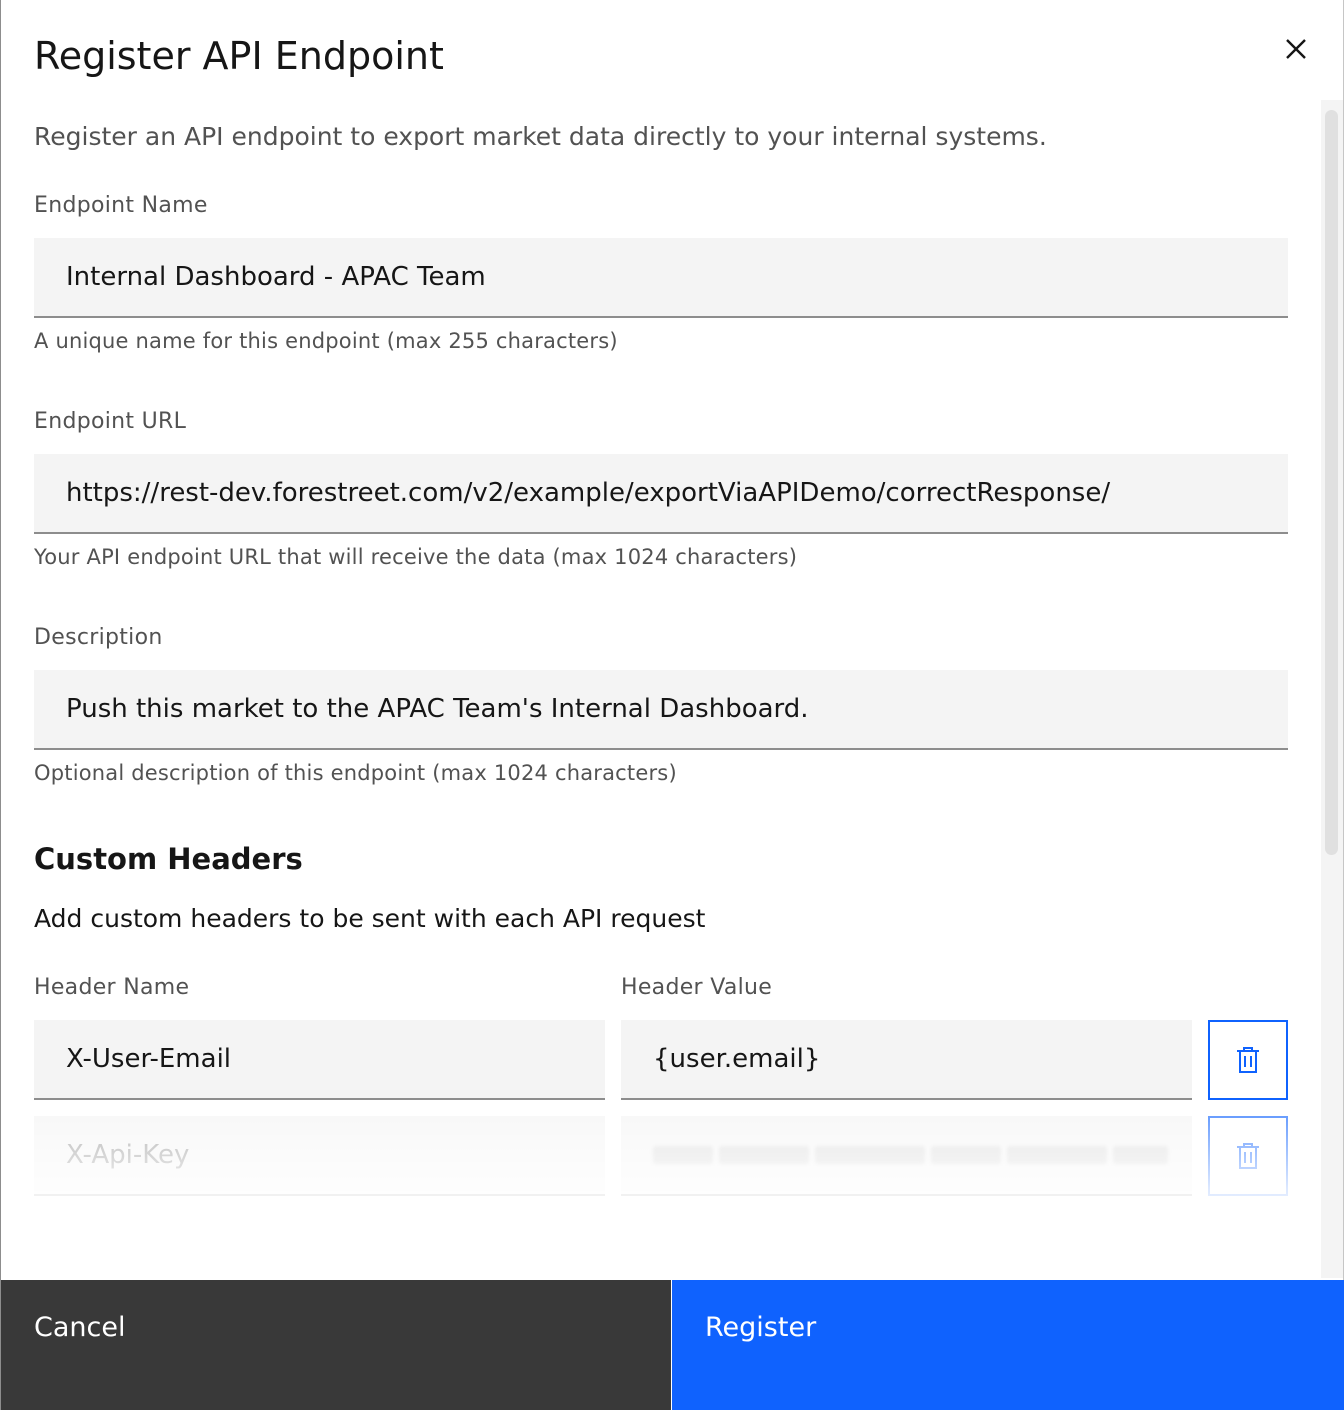  What do you see at coordinates (737, 1059) in the screenshot?
I see `header-value-value: {user.email}` at bounding box center [737, 1059].